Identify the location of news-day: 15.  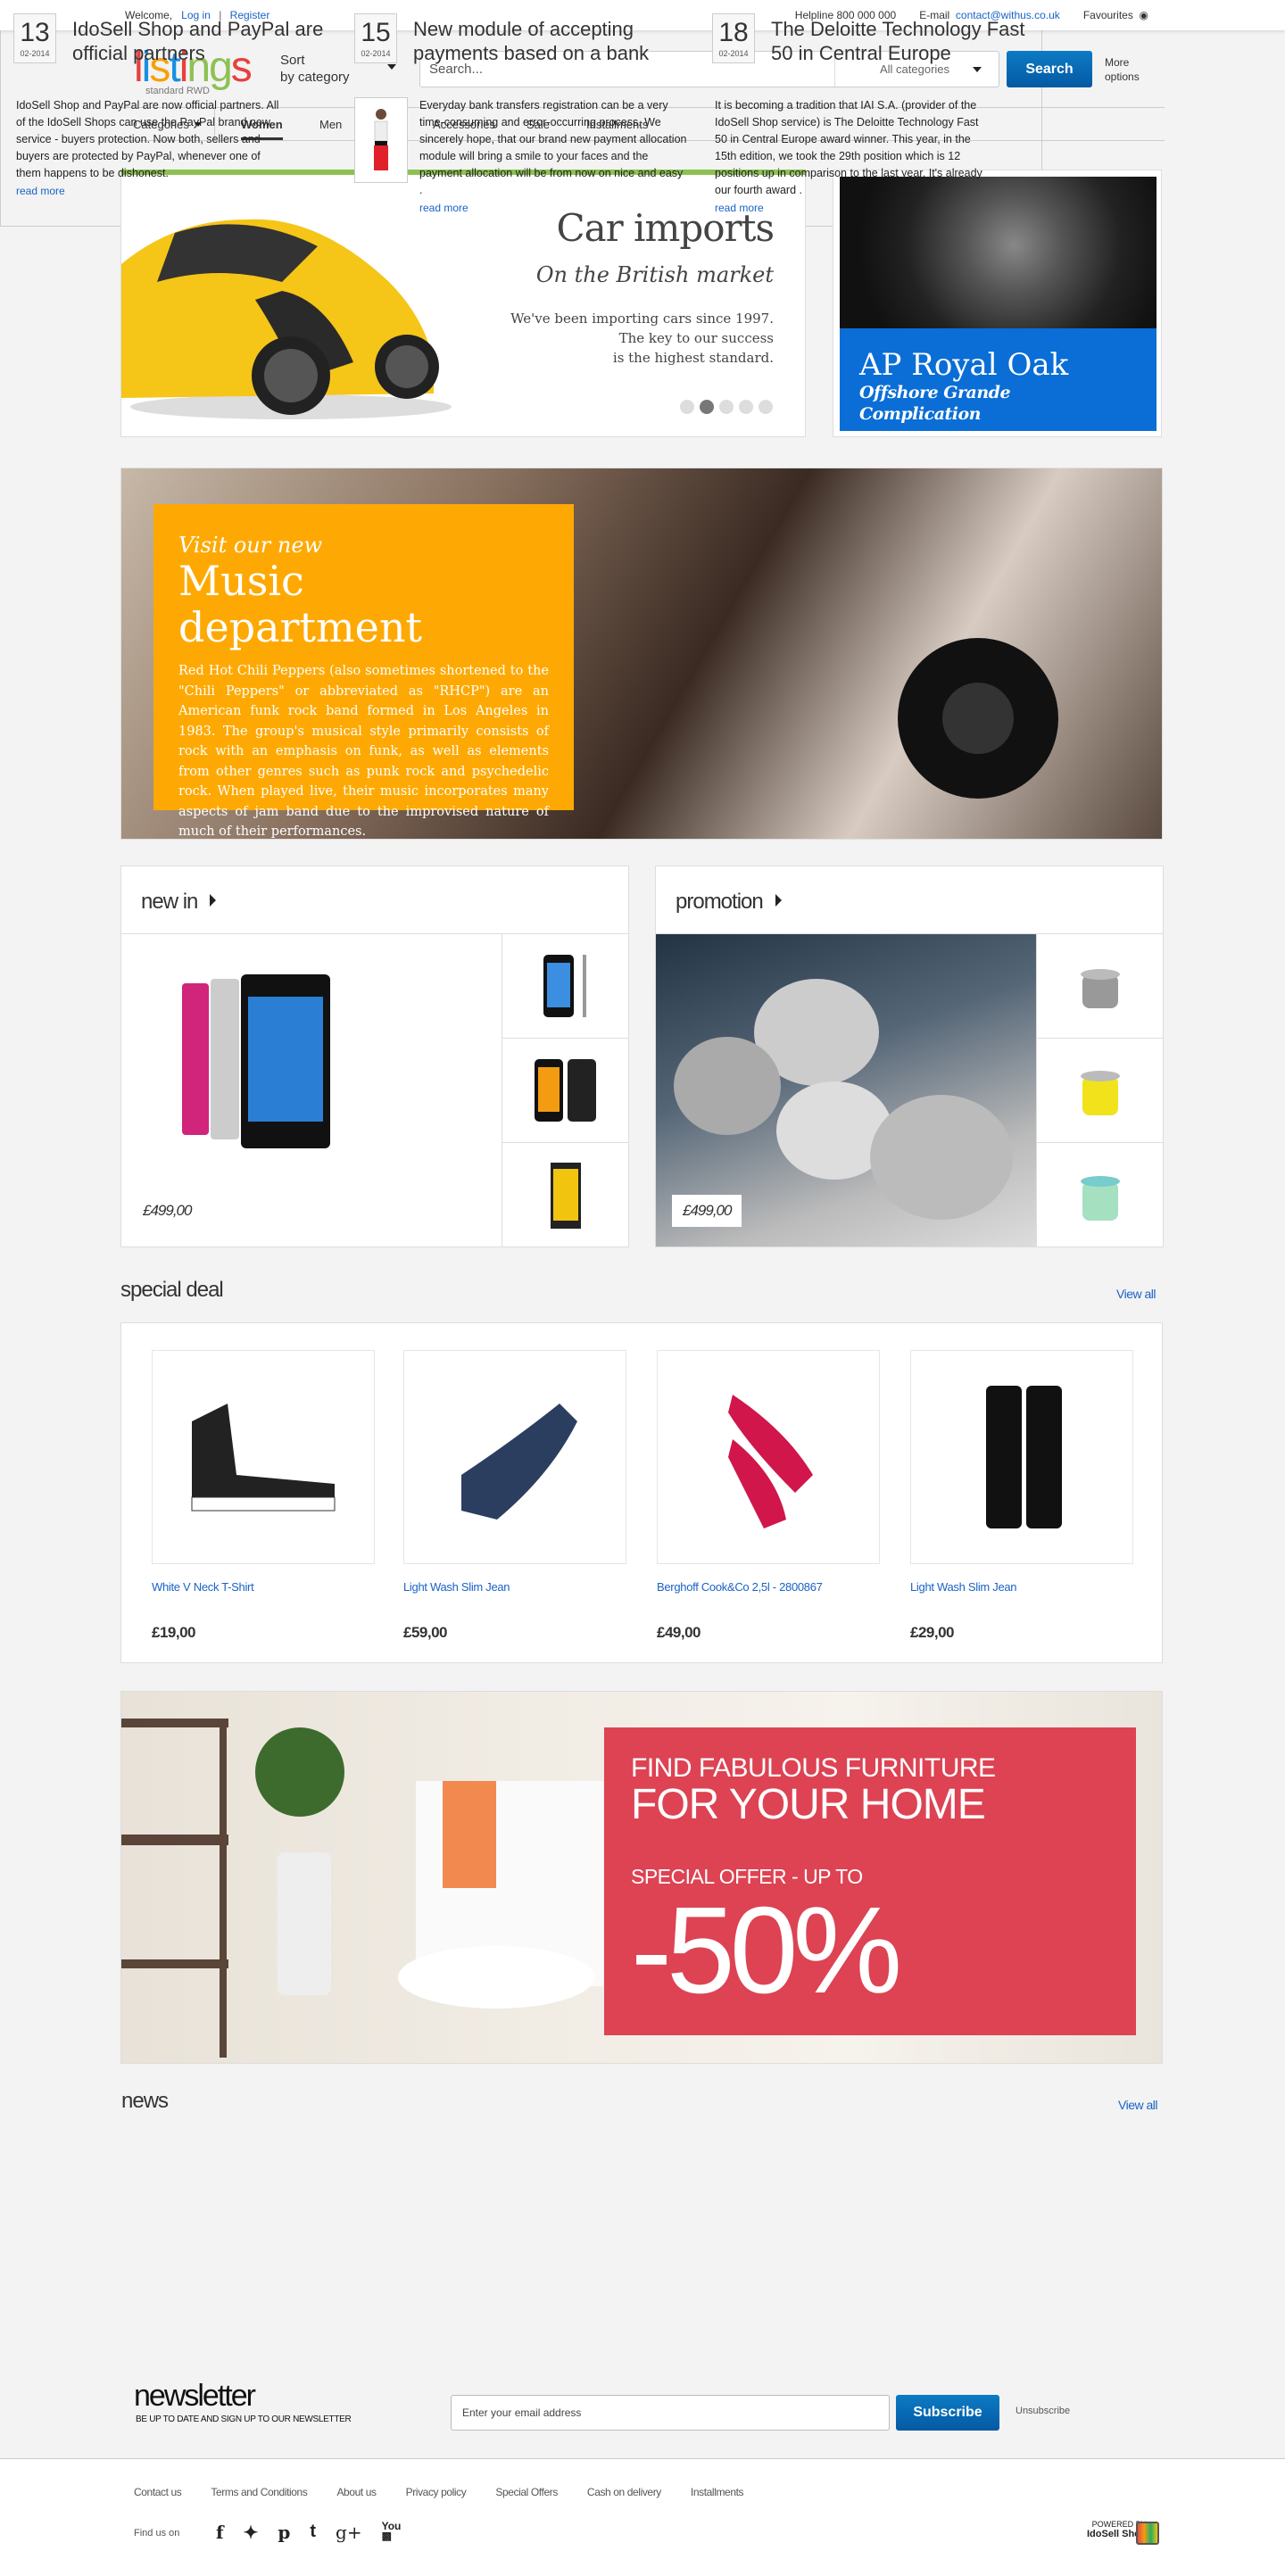
(376, 32).